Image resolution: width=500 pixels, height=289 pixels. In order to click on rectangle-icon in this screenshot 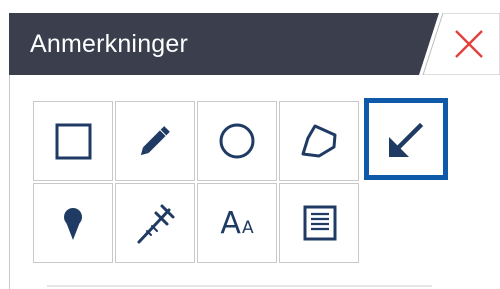, I will do `click(73, 141)`.